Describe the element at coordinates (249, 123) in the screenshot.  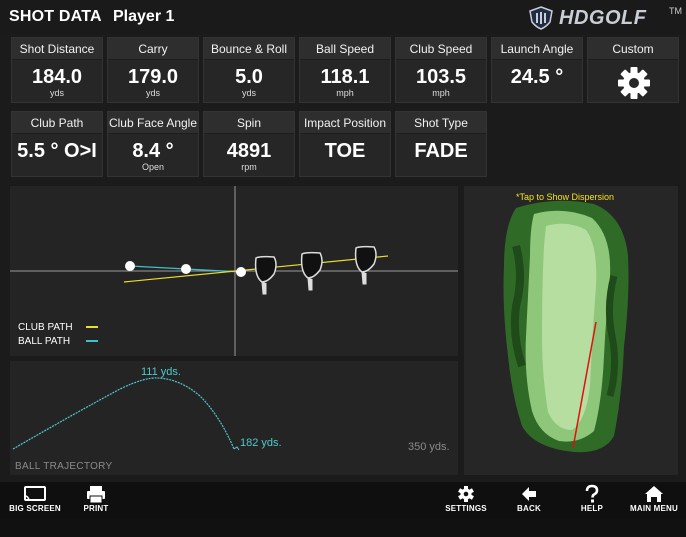
I see `stat-label: Spin` at that location.